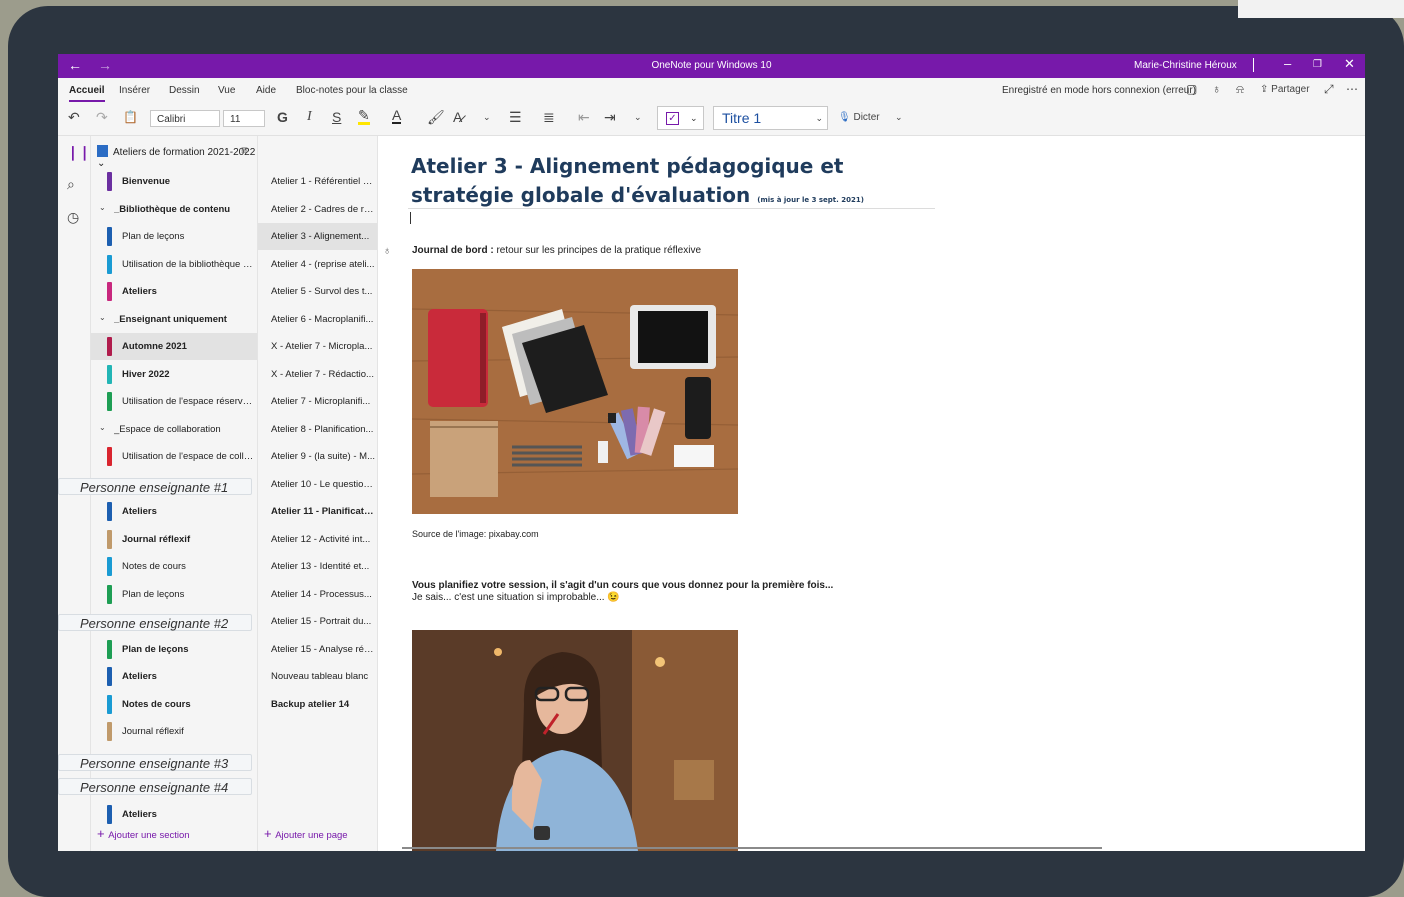  Describe the element at coordinates (610, 117) in the screenshot. I see `indent-icon: ⇥` at that location.